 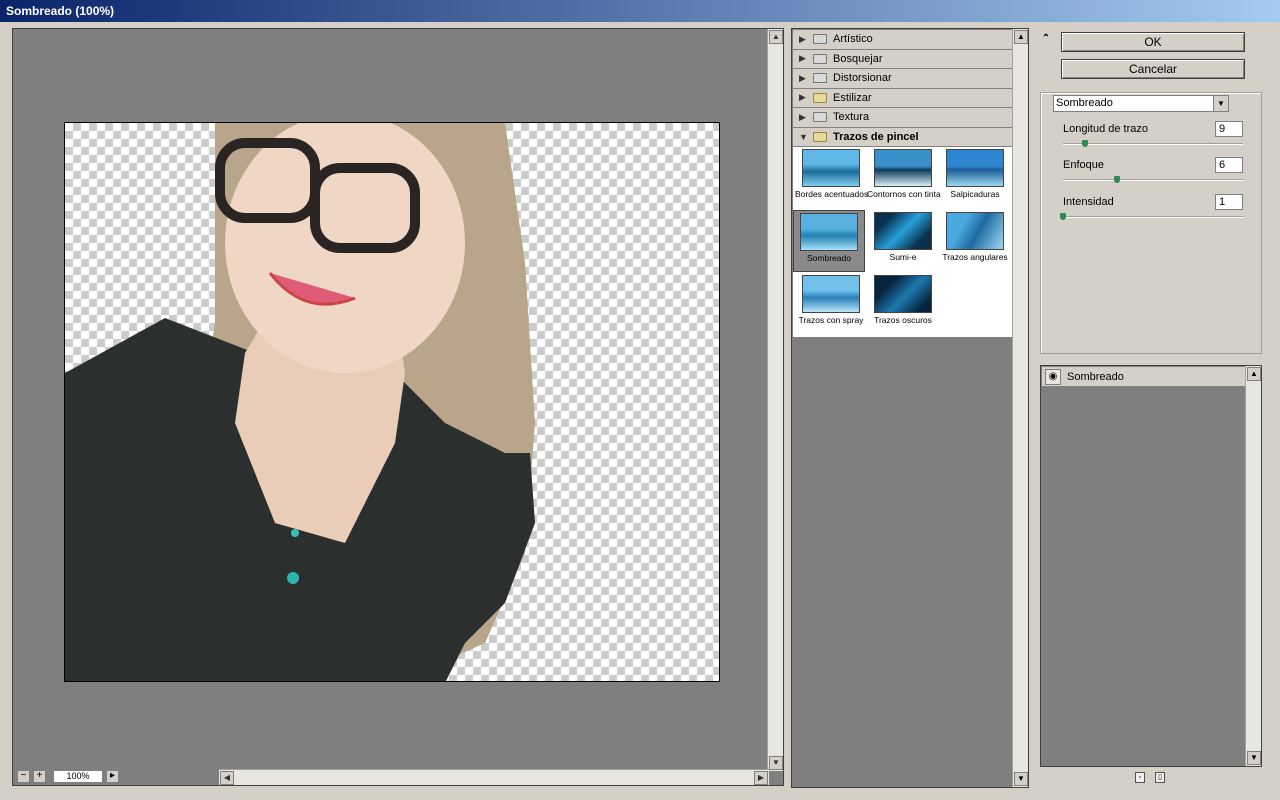 What do you see at coordinates (1229, 202) in the screenshot?
I see `param-value-field: 1` at bounding box center [1229, 202].